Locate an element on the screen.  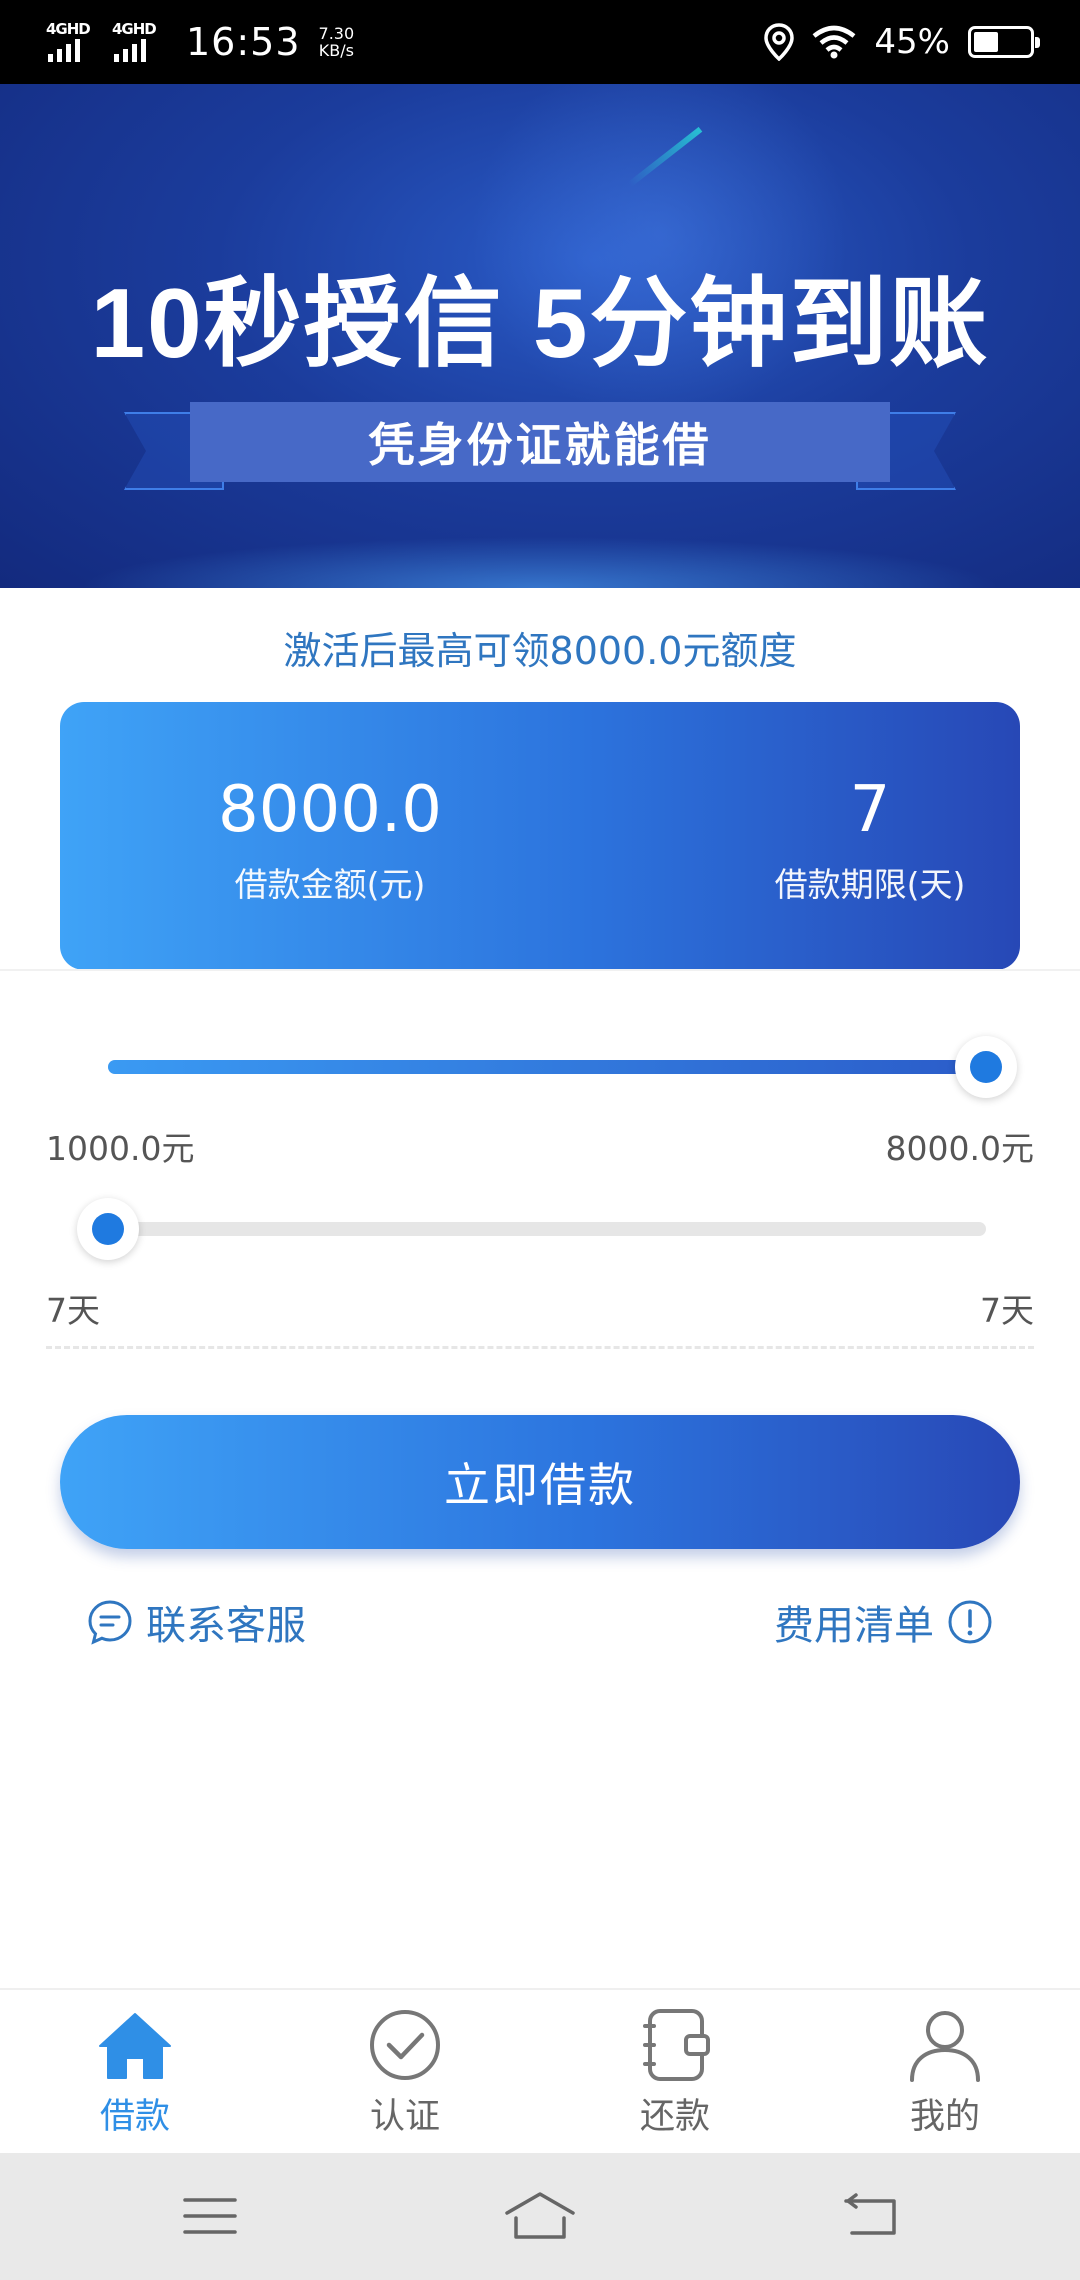
loan-term: 7 借款期限(天) is located at coordinates (870, 839).